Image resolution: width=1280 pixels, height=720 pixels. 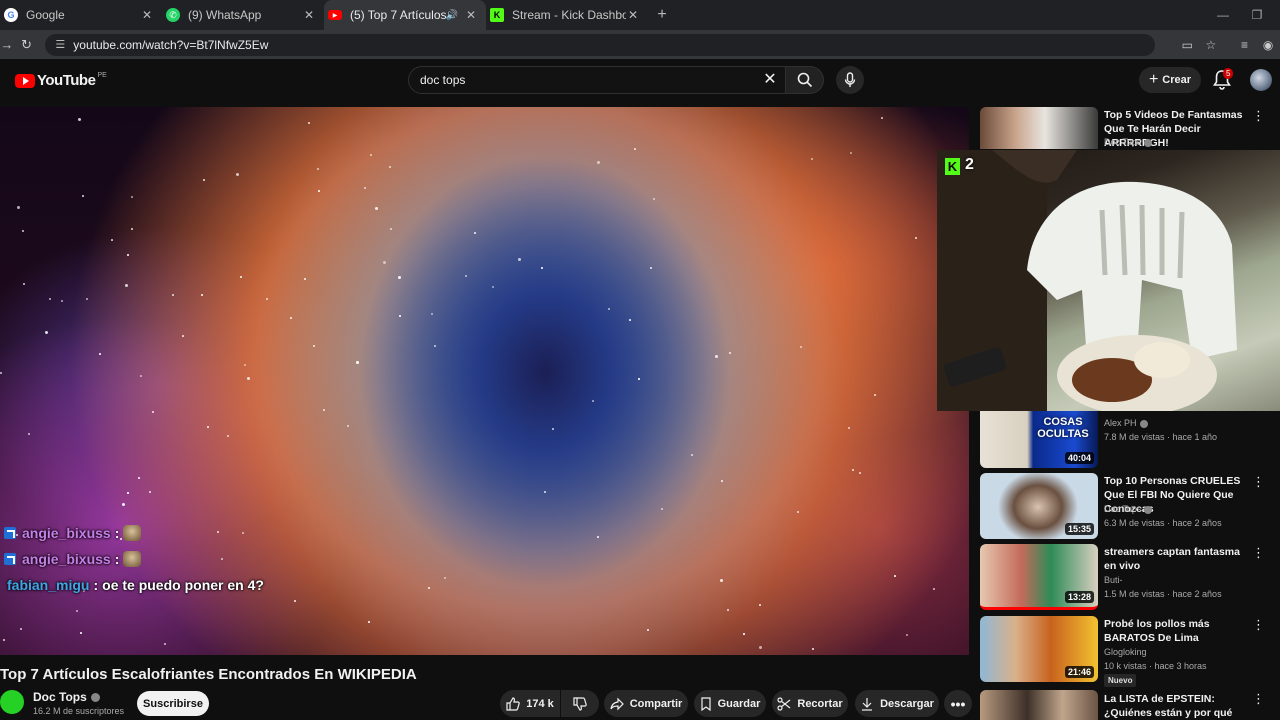 I want to click on youtube-icon: ▶, so click(x=335, y=15).